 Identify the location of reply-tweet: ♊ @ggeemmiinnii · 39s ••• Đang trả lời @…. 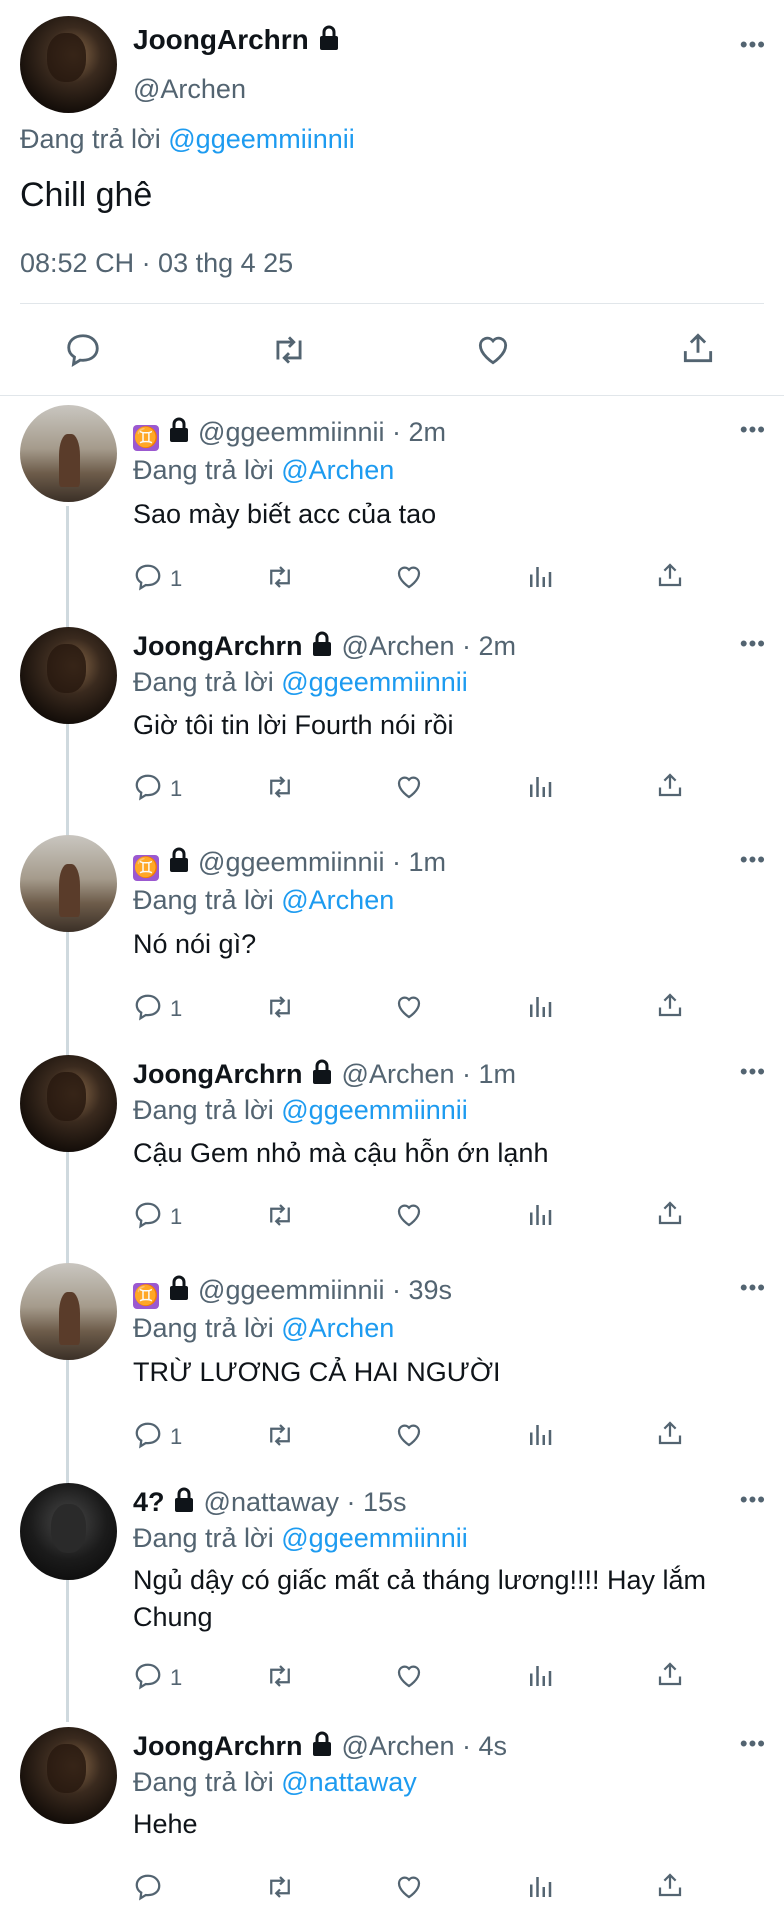
(392, 1368).